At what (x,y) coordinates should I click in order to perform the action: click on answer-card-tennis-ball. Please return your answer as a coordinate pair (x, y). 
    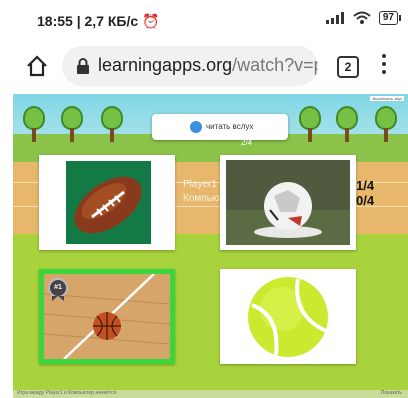
    Looking at the image, I should click on (288, 316).